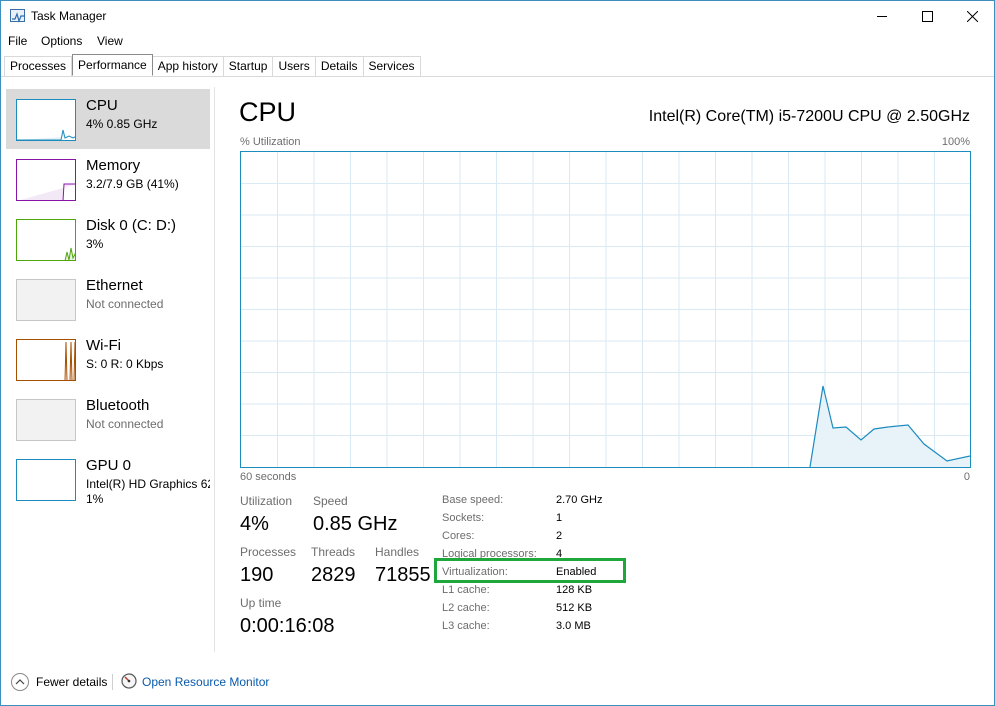  What do you see at coordinates (114, 285) in the screenshot?
I see `sidebar-item-label: Ethernet` at bounding box center [114, 285].